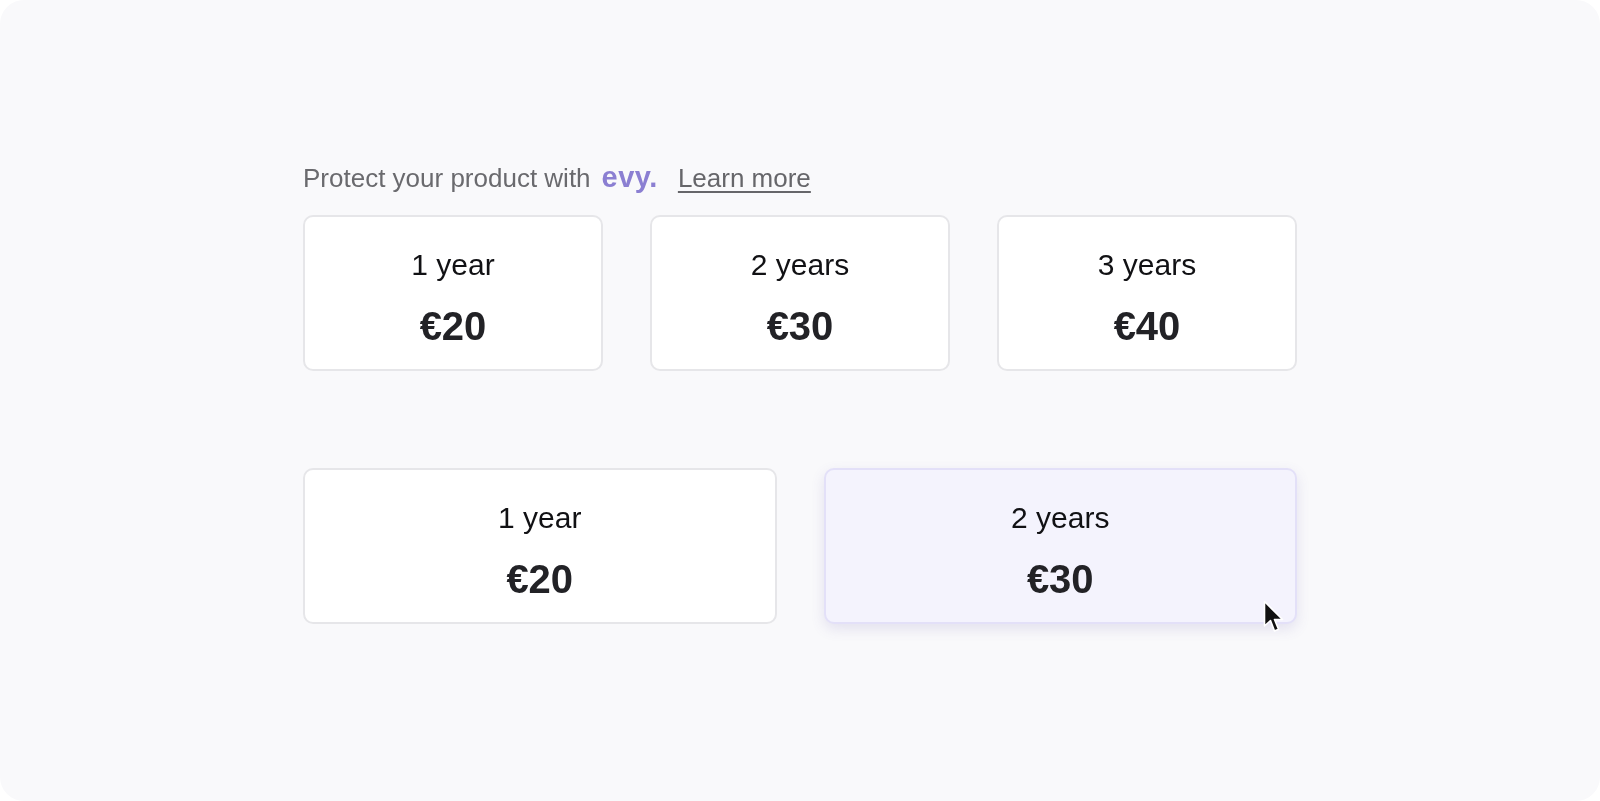 The width and height of the screenshot is (1600, 801). Describe the element at coordinates (744, 178) in the screenshot. I see `learn-more-link: Learn more` at that location.